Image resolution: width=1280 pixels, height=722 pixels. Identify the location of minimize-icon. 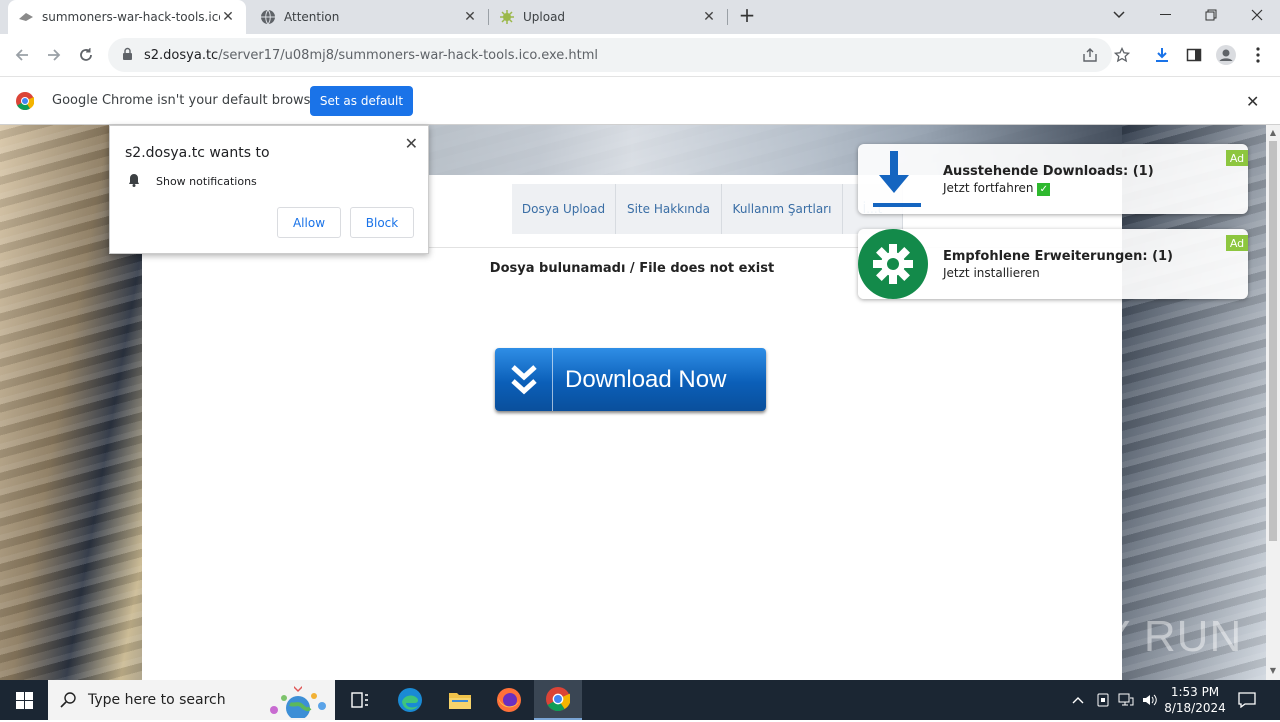
(1165, 15).